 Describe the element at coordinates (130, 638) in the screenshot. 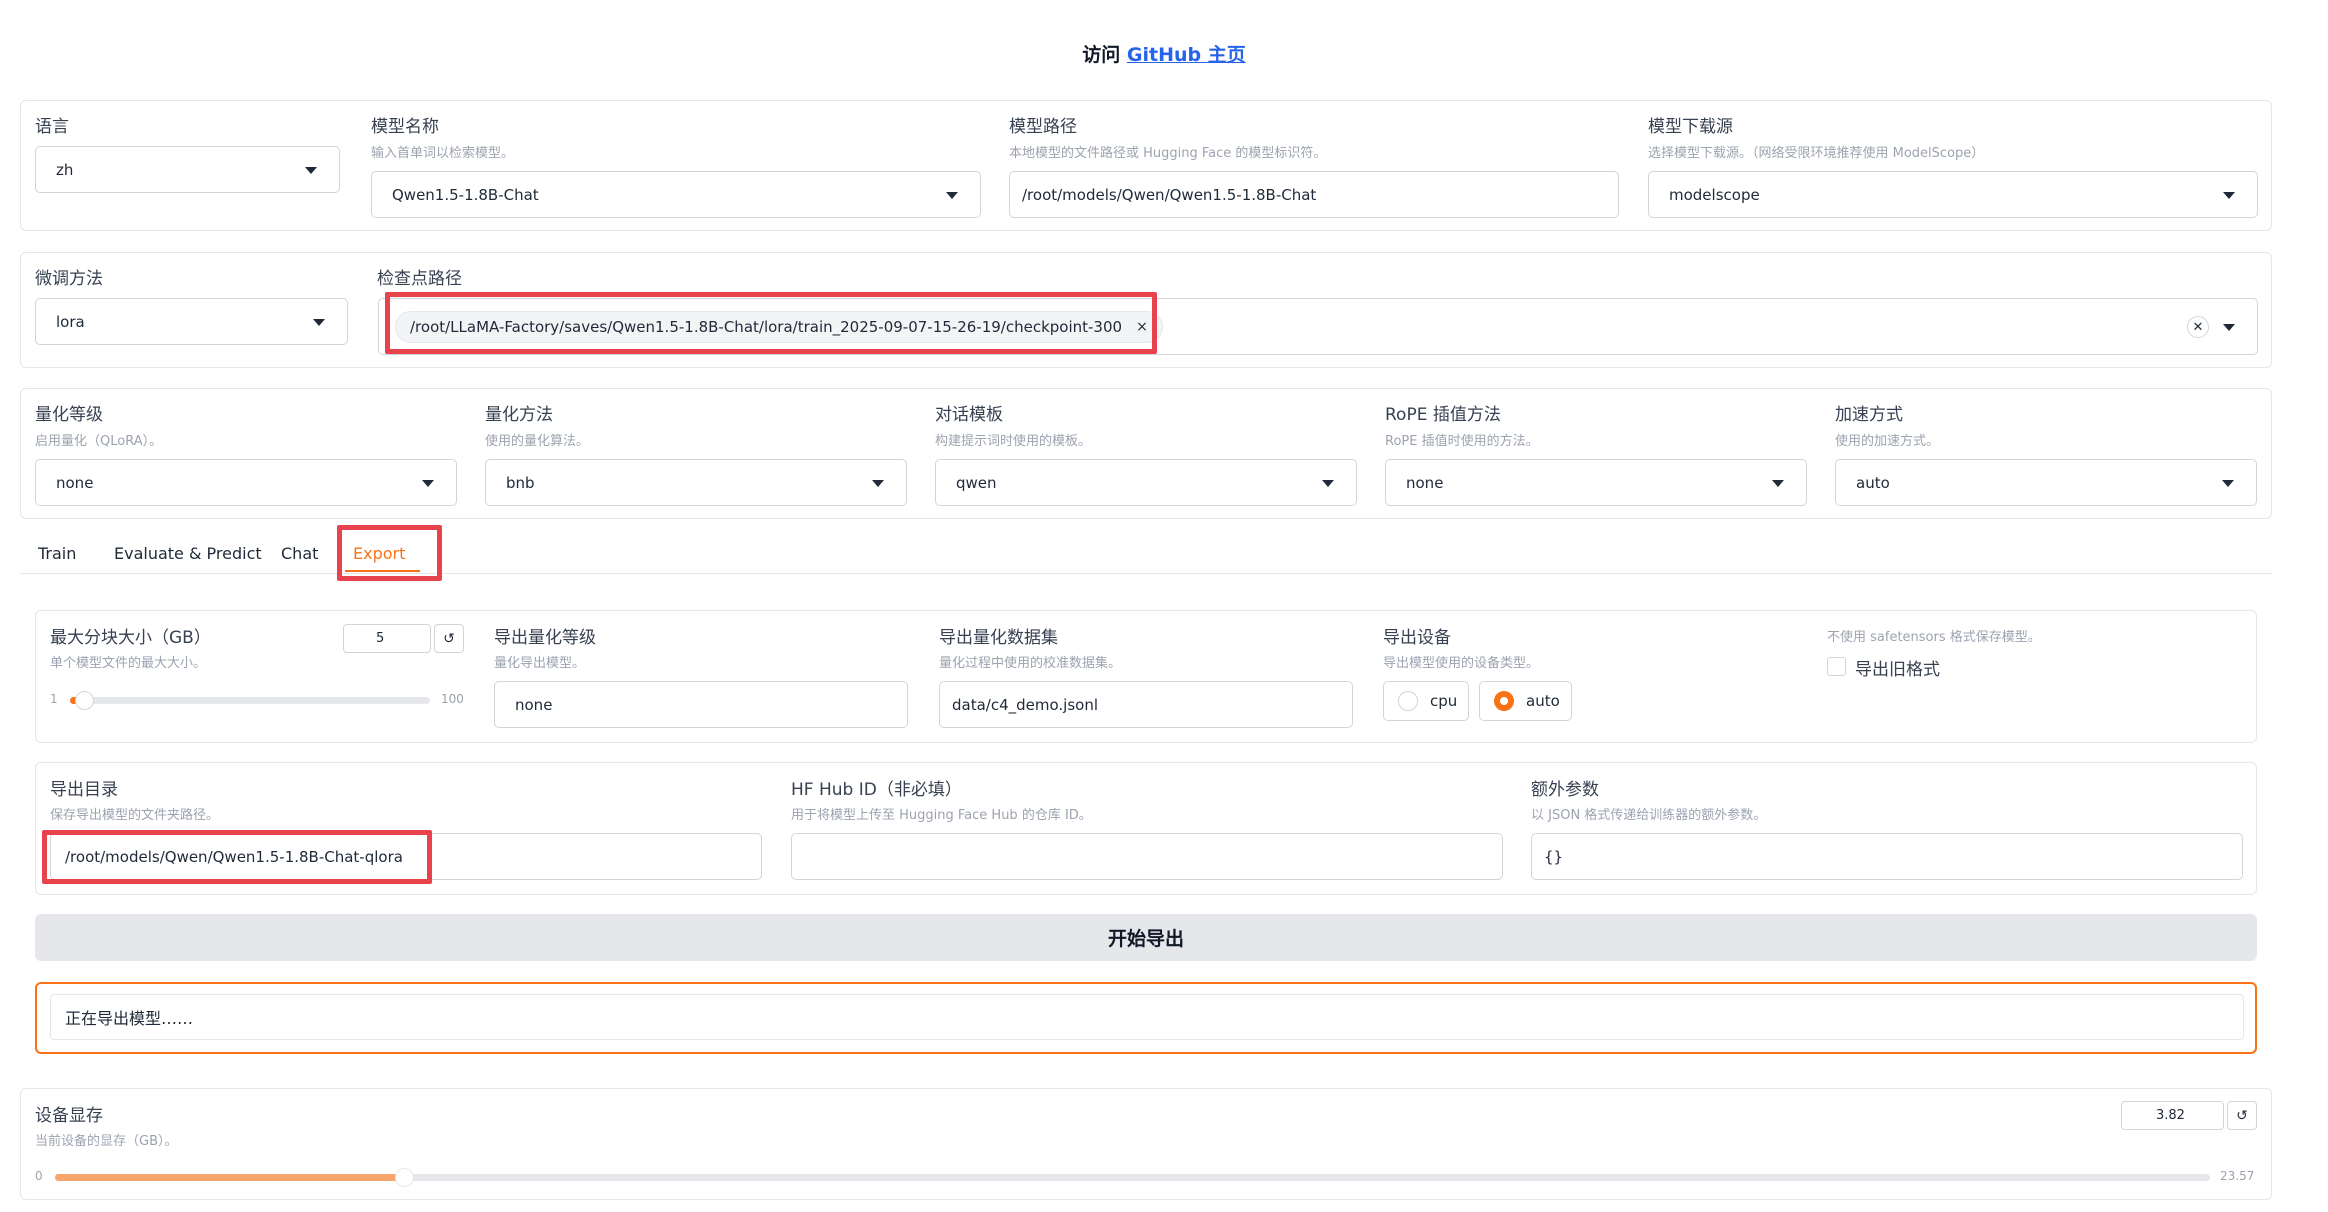

I see `size-label: 最大分块大小（GB）` at that location.